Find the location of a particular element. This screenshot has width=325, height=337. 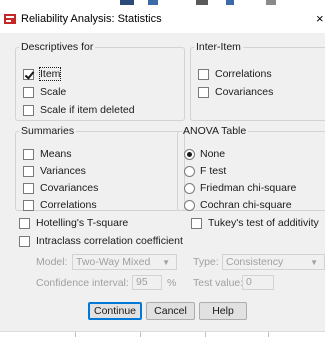

test-value-label: Test value: is located at coordinates (218, 283).